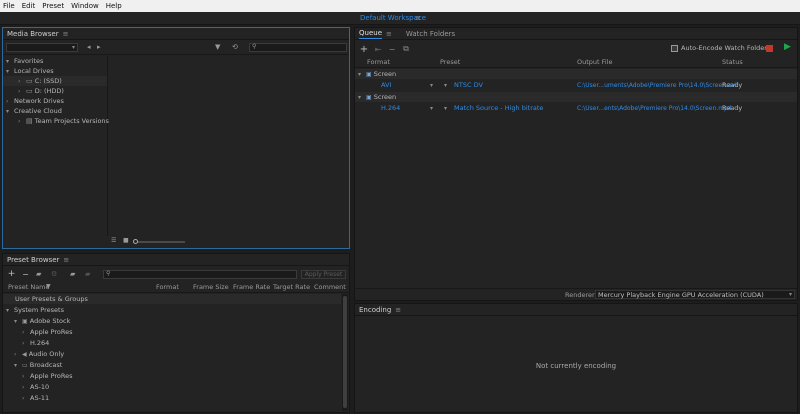  Describe the element at coordinates (581, 295) in the screenshot. I see `renderer-label: Renderer:` at that location.